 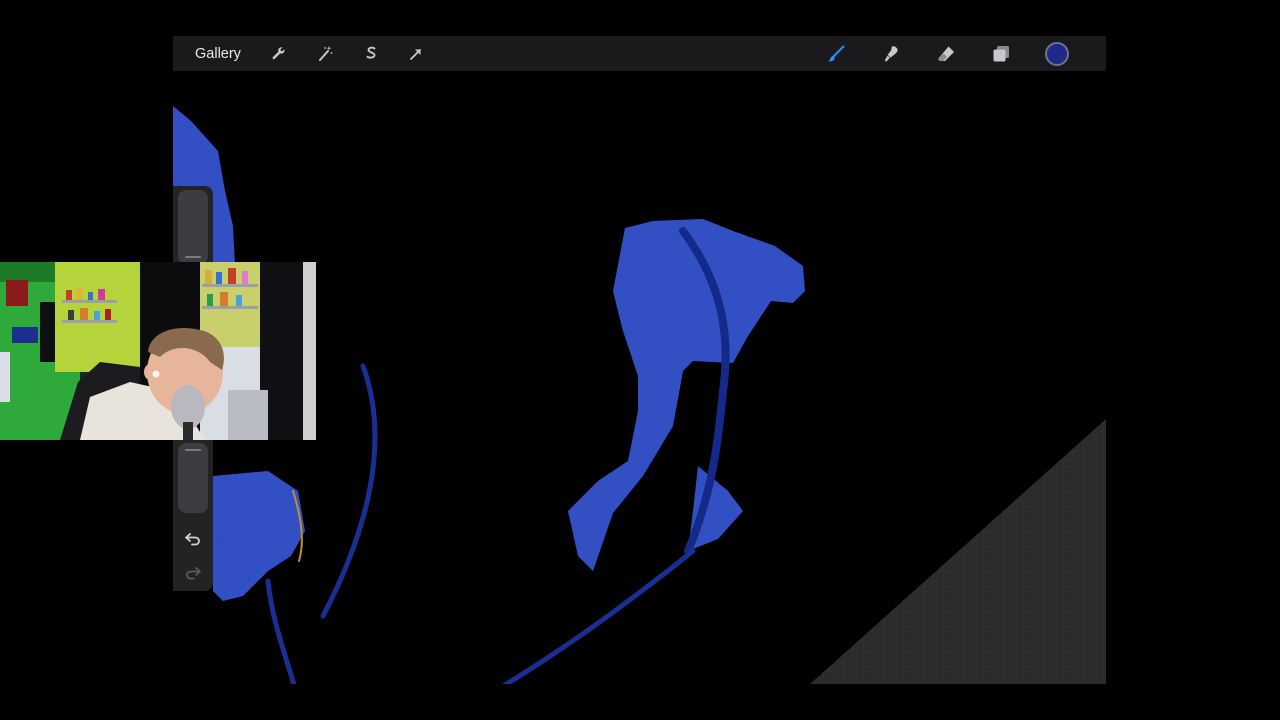 I want to click on webcam-overlay, so click(x=158, y=351).